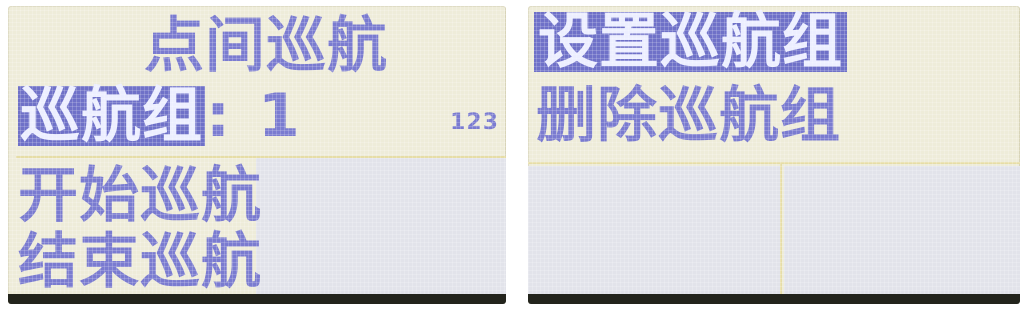  I want to click on cruise-group-value: 1, so click(279, 116).